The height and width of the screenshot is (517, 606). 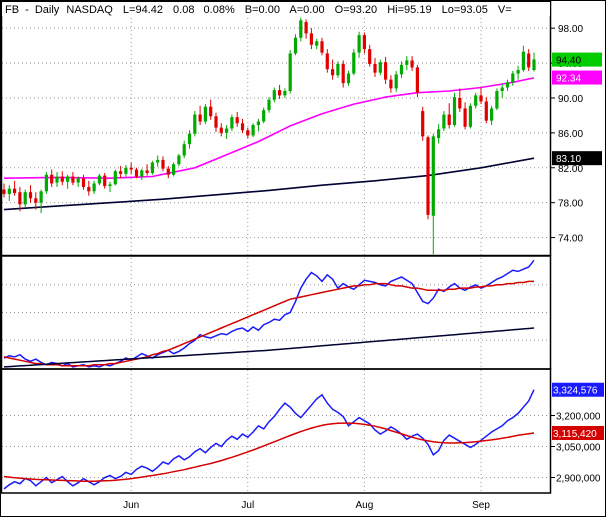 I want to click on price-tick-label: 74.00, so click(x=570, y=239).